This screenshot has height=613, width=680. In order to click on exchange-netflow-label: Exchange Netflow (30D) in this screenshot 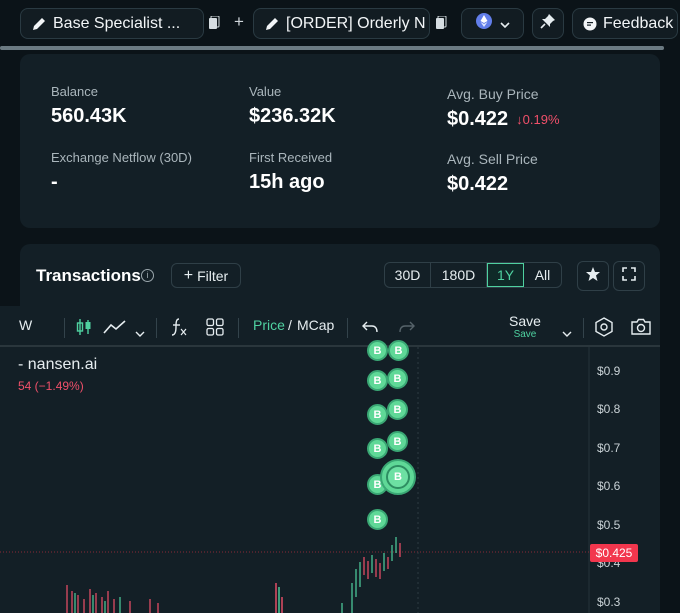, I will do `click(121, 157)`.